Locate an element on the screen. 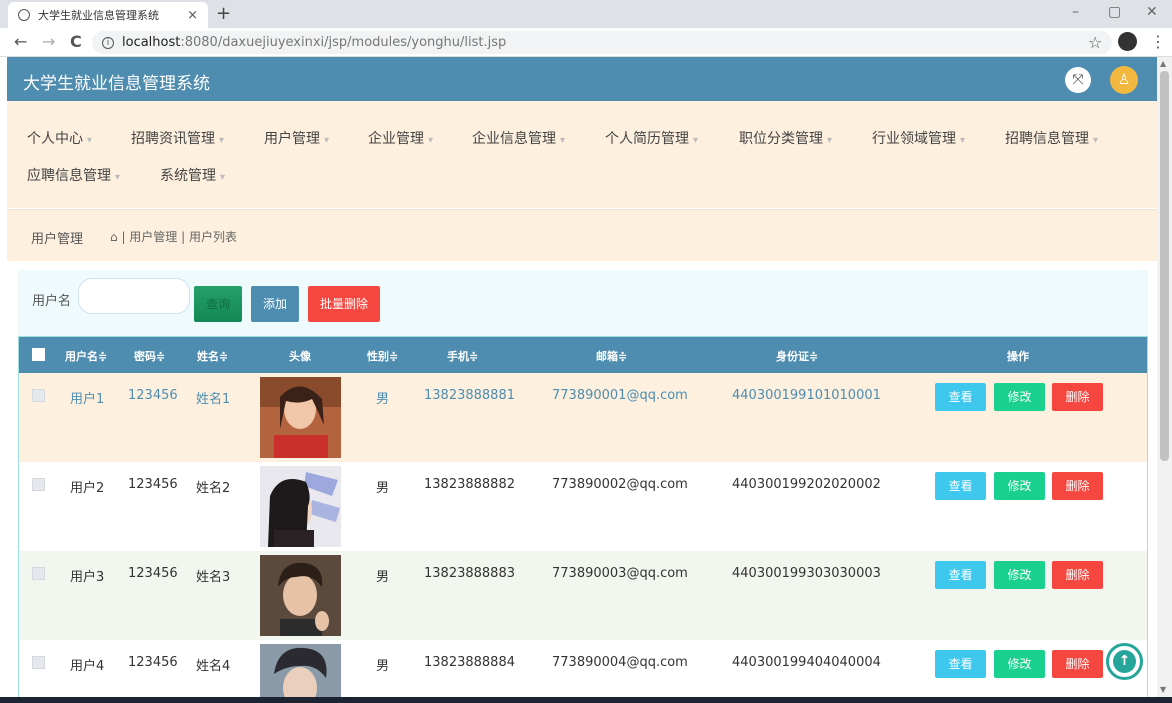 This screenshot has width=1172, height=703. reload-button: C is located at coordinates (76, 41).